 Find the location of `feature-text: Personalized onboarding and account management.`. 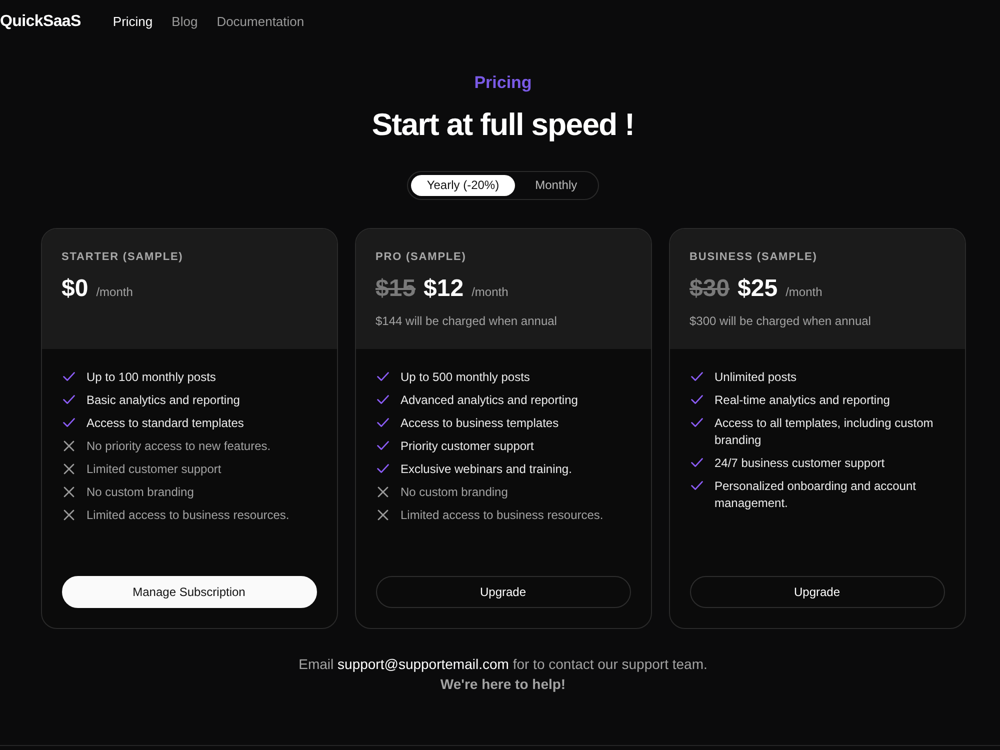

feature-text: Personalized onboarding and account management. is located at coordinates (815, 495).